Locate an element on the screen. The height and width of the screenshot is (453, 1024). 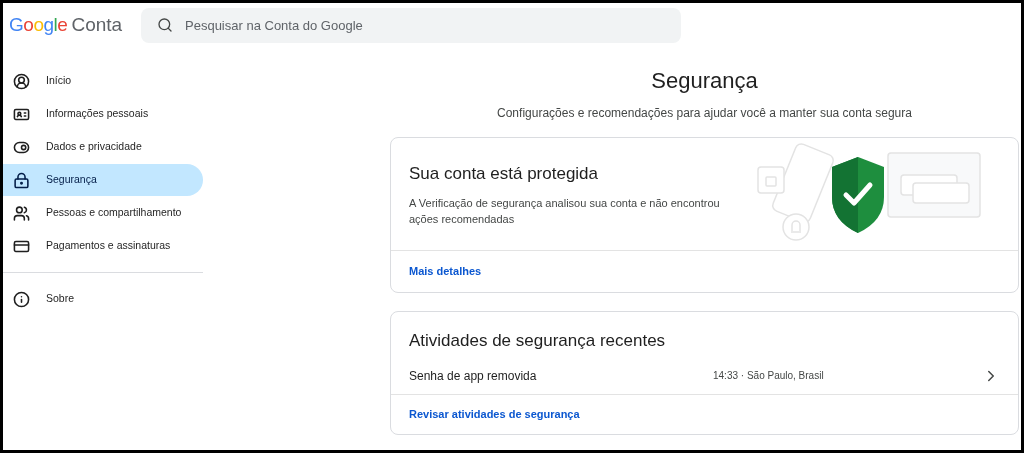
sidebar-item: Pessoas e compartilhamento is located at coordinates (103, 213).